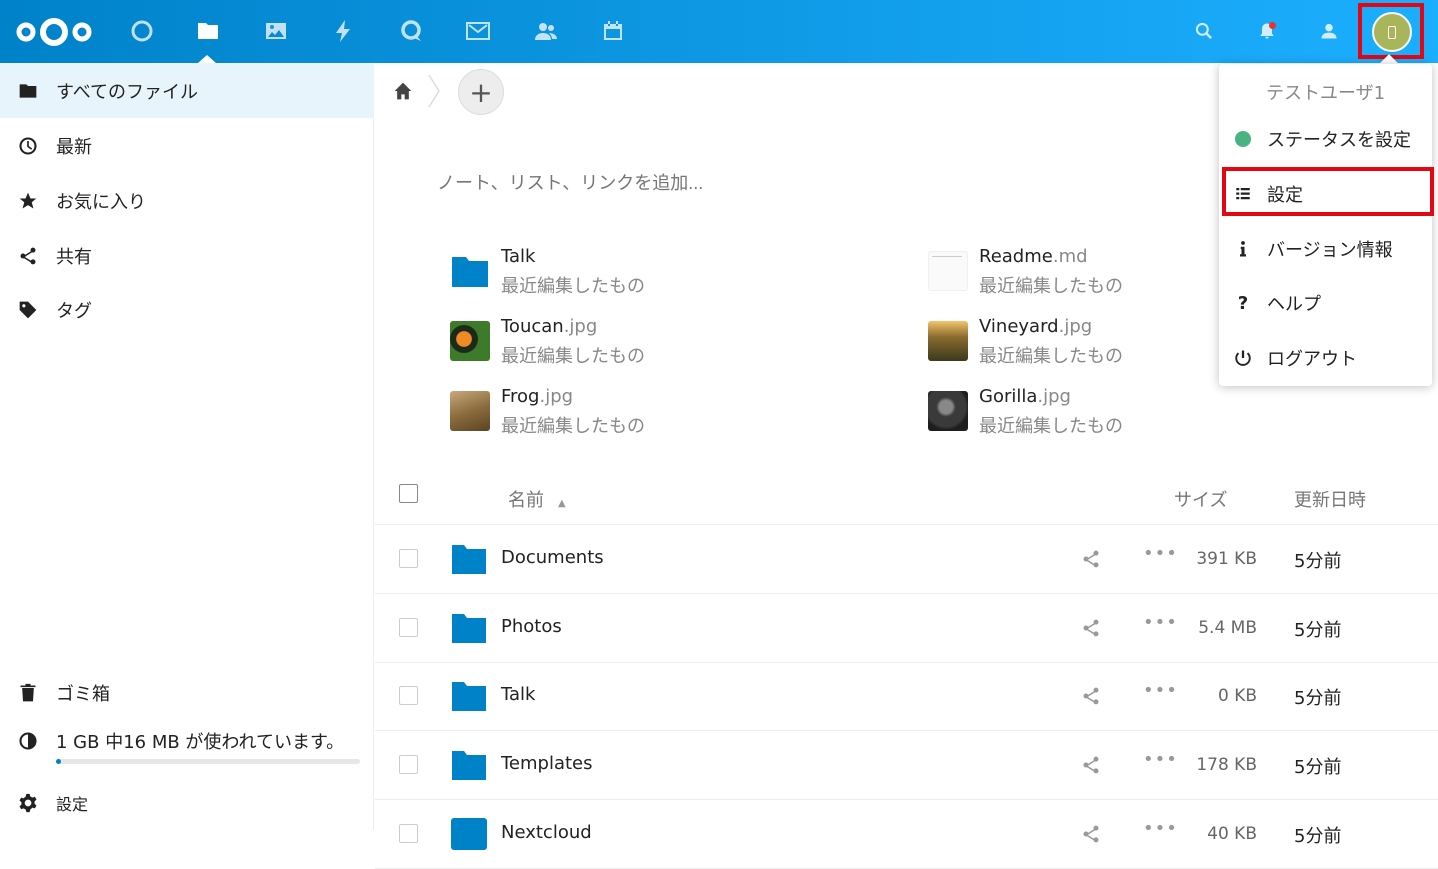 This screenshot has height=869, width=1438. Describe the element at coordinates (481, 92) in the screenshot. I see `add-new-button: +` at that location.